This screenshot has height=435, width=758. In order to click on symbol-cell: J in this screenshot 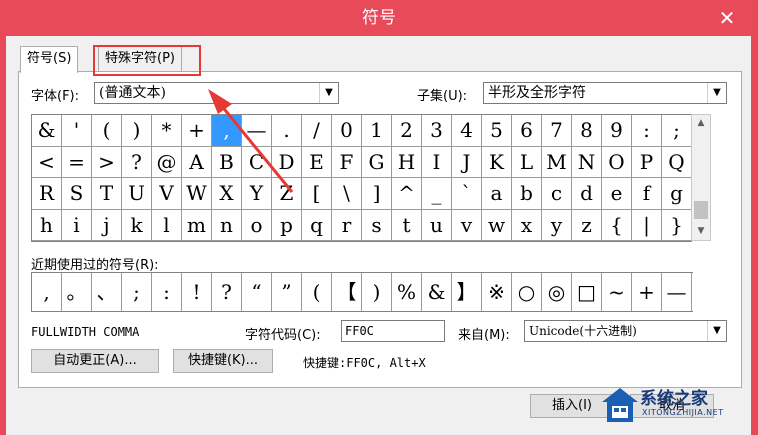, I will do `click(467, 162)`.